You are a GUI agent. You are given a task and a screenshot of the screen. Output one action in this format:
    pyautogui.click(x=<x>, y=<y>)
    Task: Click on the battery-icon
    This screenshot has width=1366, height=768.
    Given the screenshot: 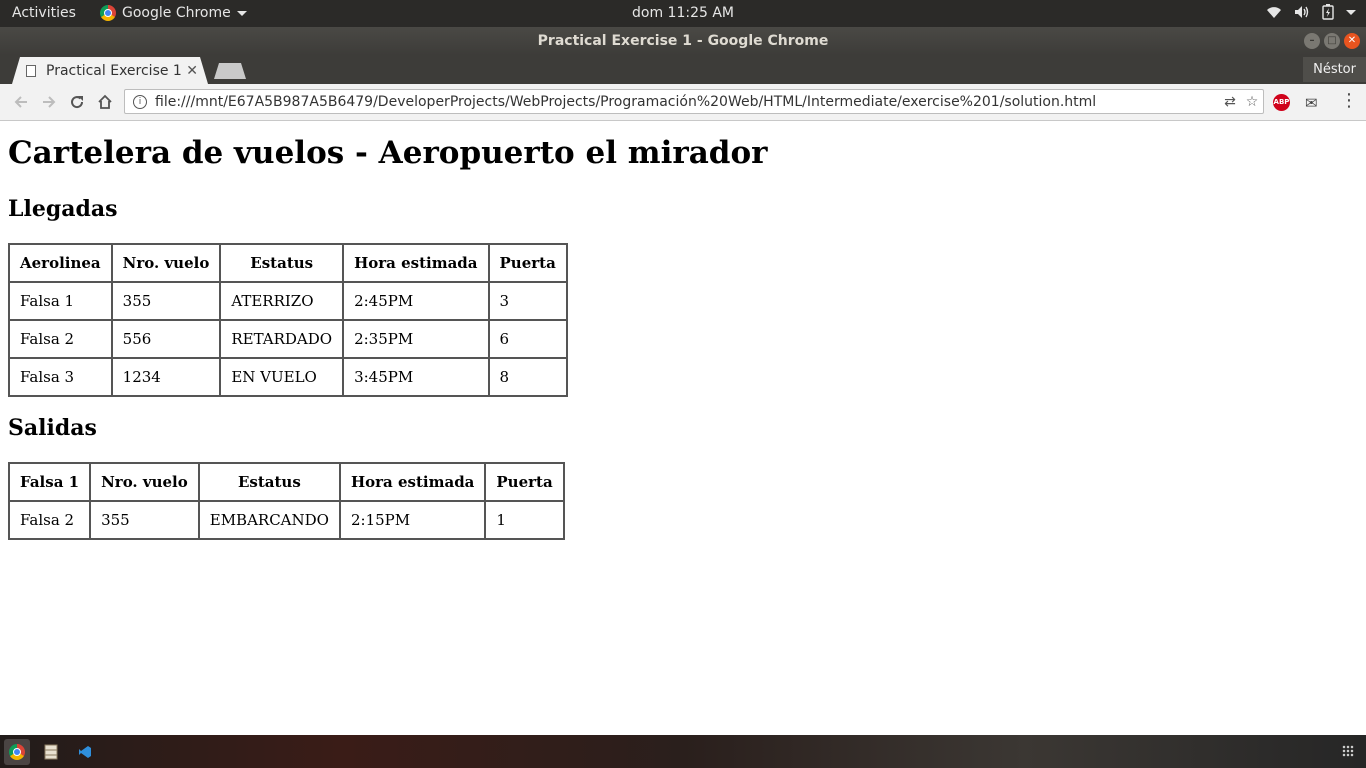 What is the action you would take?
    pyautogui.click(x=1328, y=12)
    